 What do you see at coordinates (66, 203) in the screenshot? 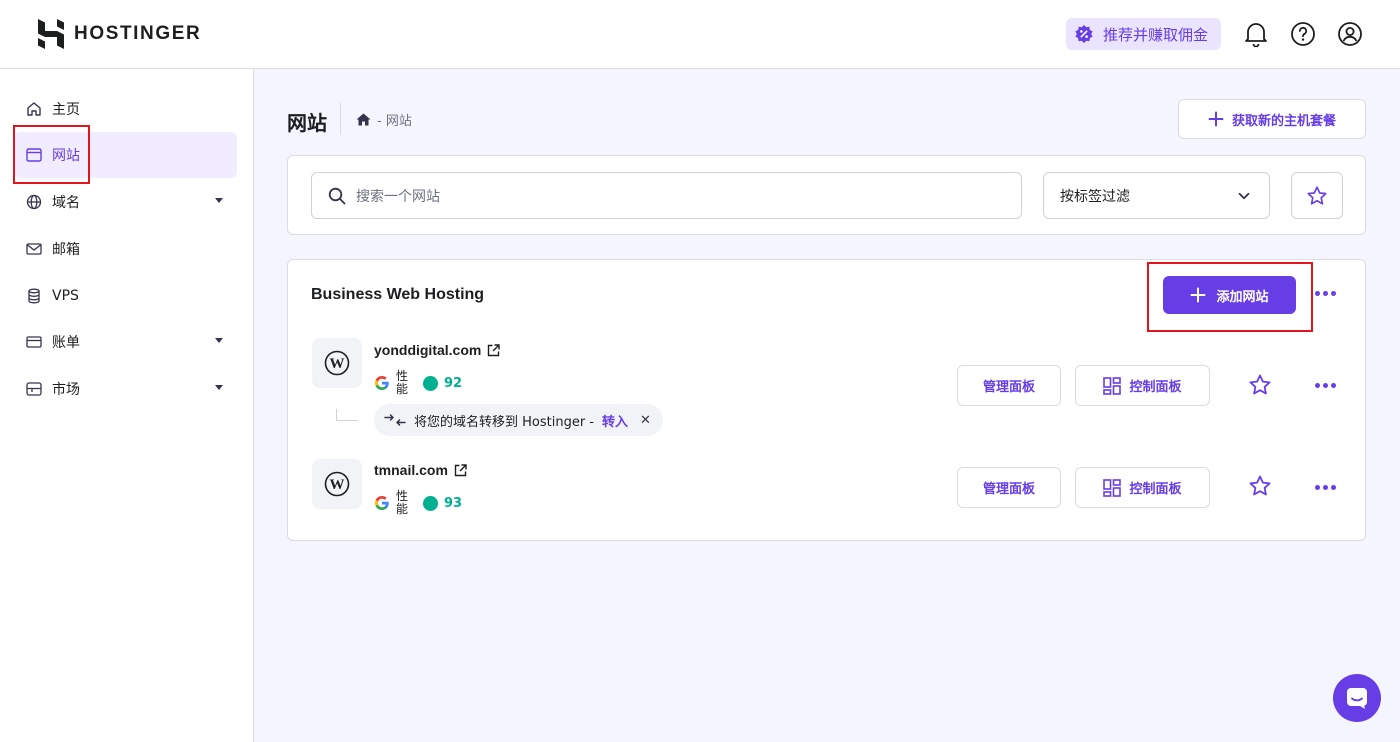
I see `sidebar-item-label: 域名` at bounding box center [66, 203].